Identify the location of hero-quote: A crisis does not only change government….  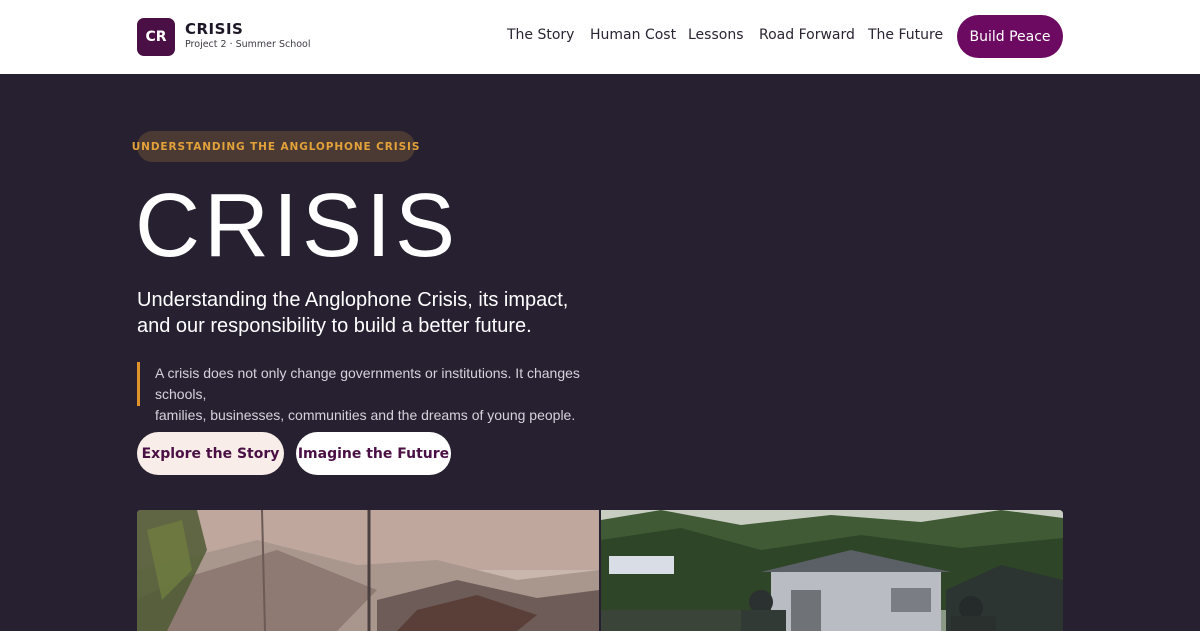
(390, 394).